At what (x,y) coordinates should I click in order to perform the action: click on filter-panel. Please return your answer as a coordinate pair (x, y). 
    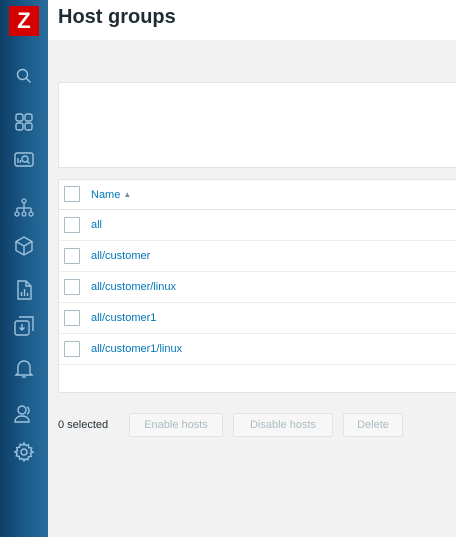
    Looking at the image, I should click on (257, 125).